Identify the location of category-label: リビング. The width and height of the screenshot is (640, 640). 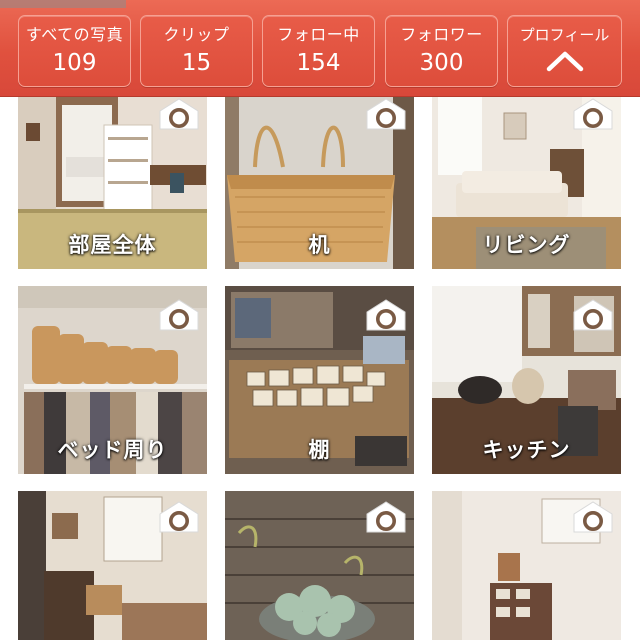
(526, 245).